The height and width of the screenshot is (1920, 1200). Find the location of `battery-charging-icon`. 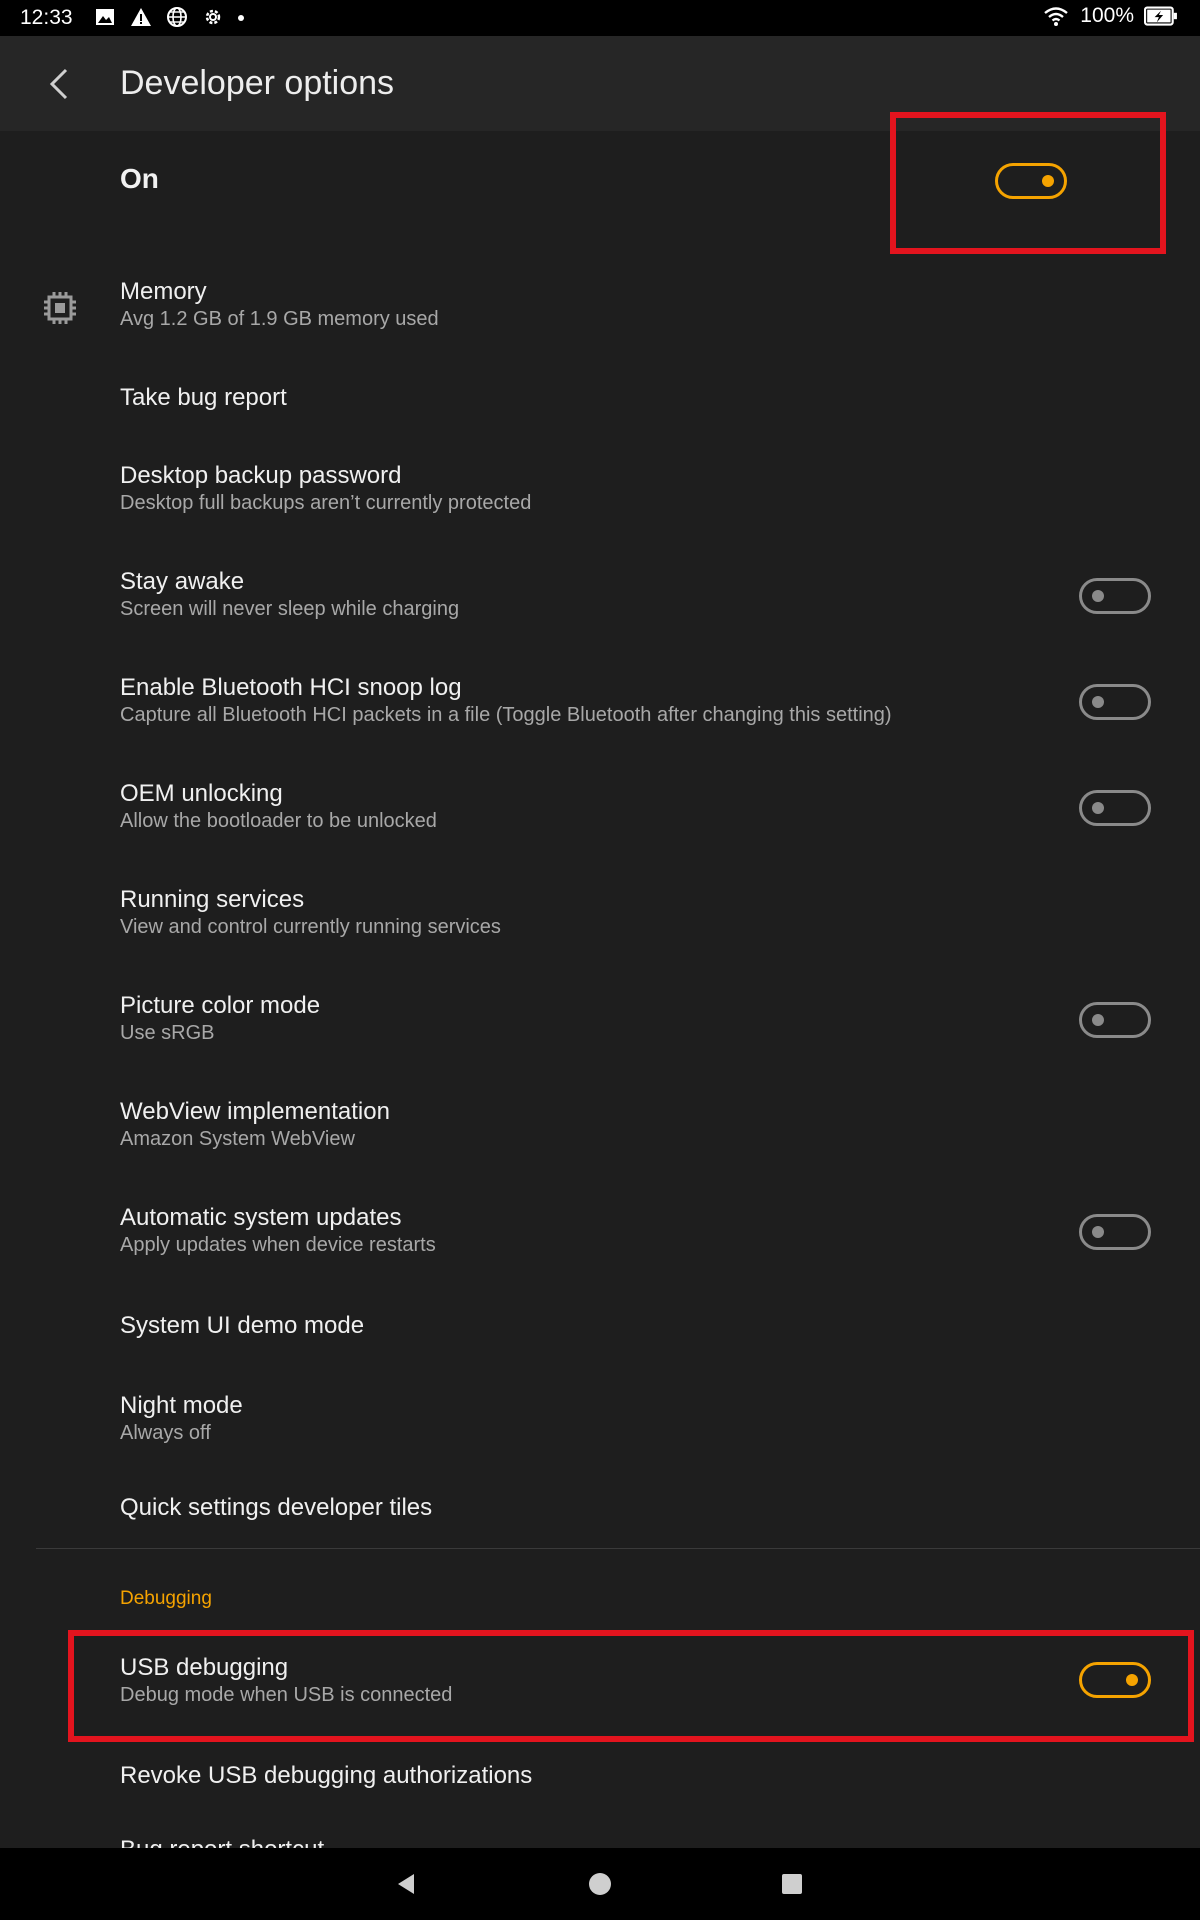

battery-charging-icon is located at coordinates (1160, 16).